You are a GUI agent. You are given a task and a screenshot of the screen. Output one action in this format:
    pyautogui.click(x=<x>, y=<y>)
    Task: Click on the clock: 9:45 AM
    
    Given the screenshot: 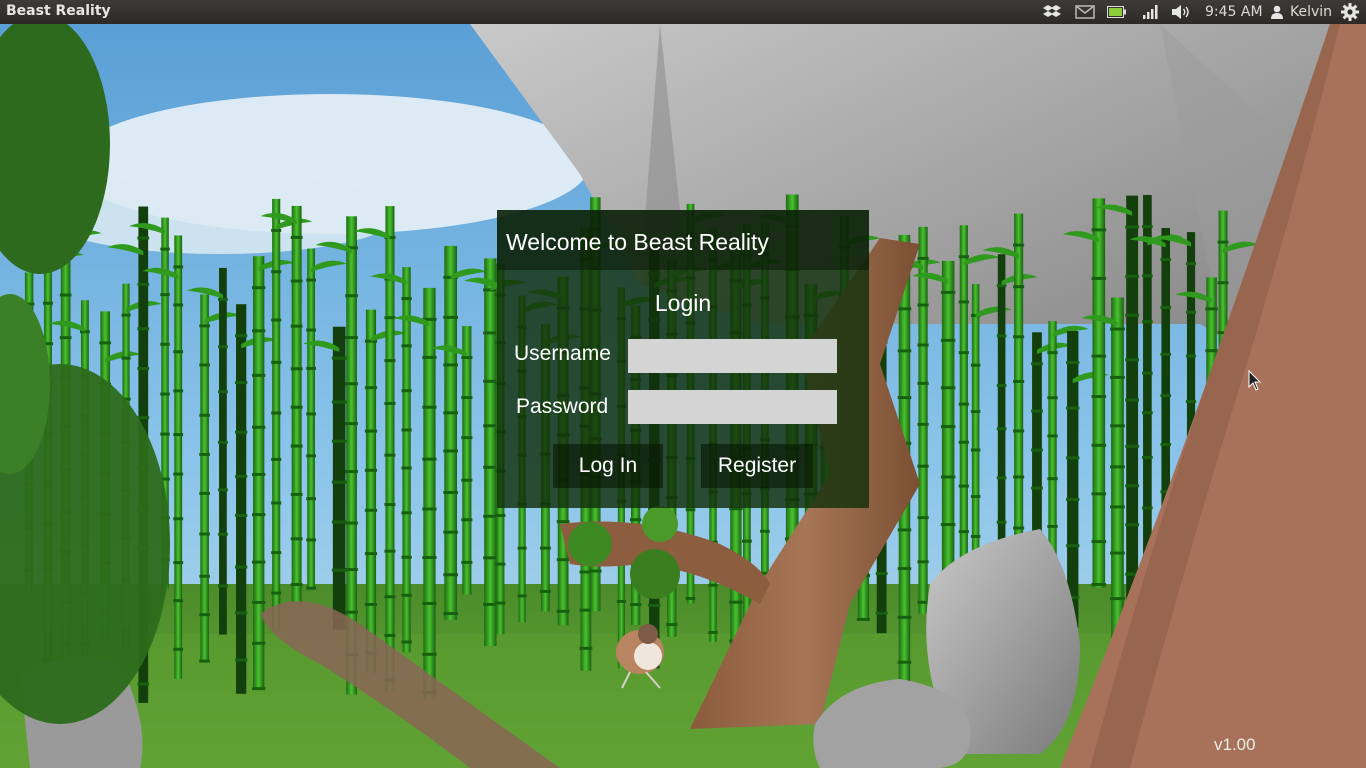 What is the action you would take?
    pyautogui.click(x=1234, y=12)
    